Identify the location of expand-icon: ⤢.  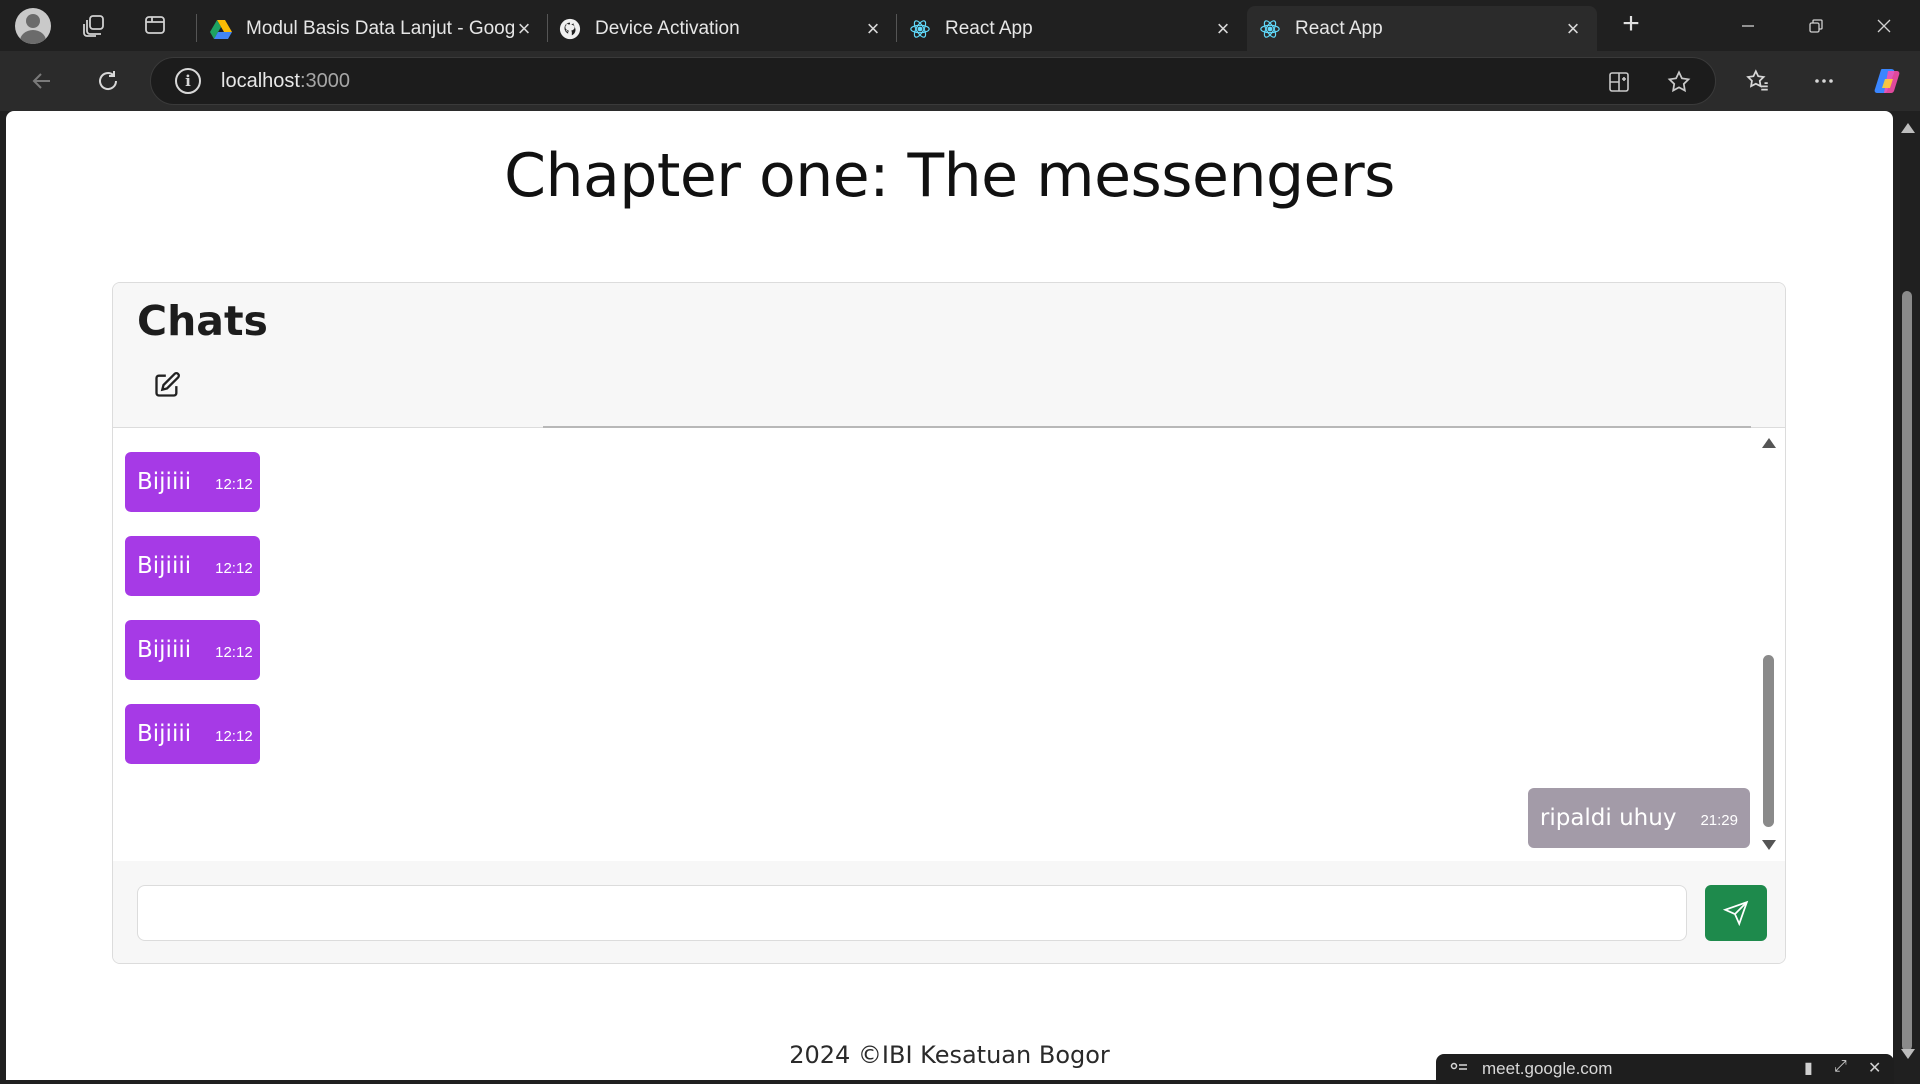
(1840, 1067).